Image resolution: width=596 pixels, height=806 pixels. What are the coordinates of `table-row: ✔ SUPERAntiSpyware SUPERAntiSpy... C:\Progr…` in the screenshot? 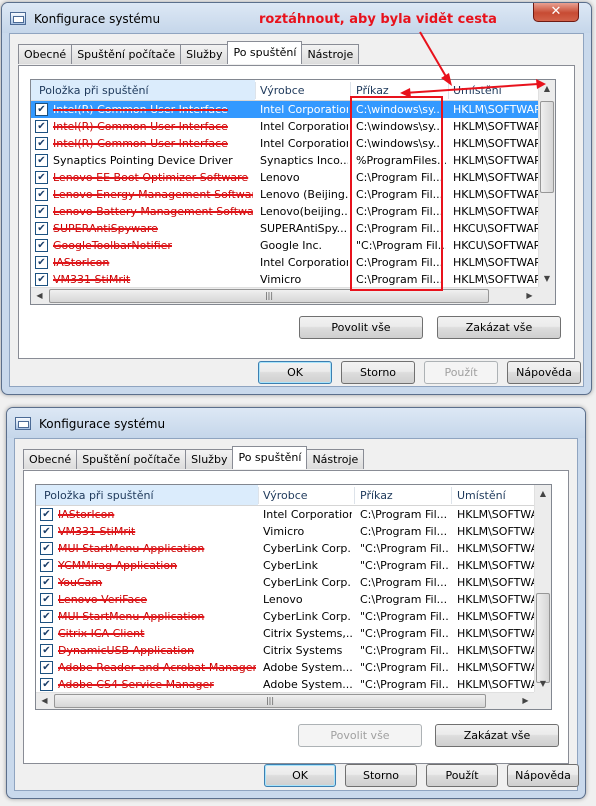 It's located at (287, 228).